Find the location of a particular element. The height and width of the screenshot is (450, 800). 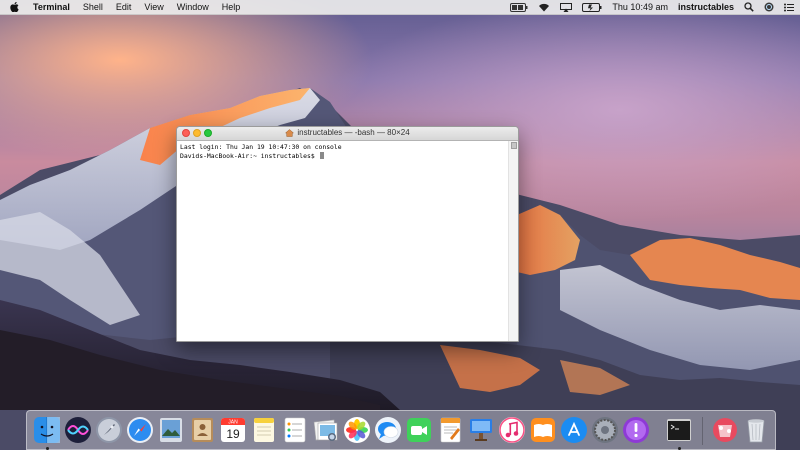

window-title-text: instructables — -bash — 80×24 is located at coordinates (353, 132).